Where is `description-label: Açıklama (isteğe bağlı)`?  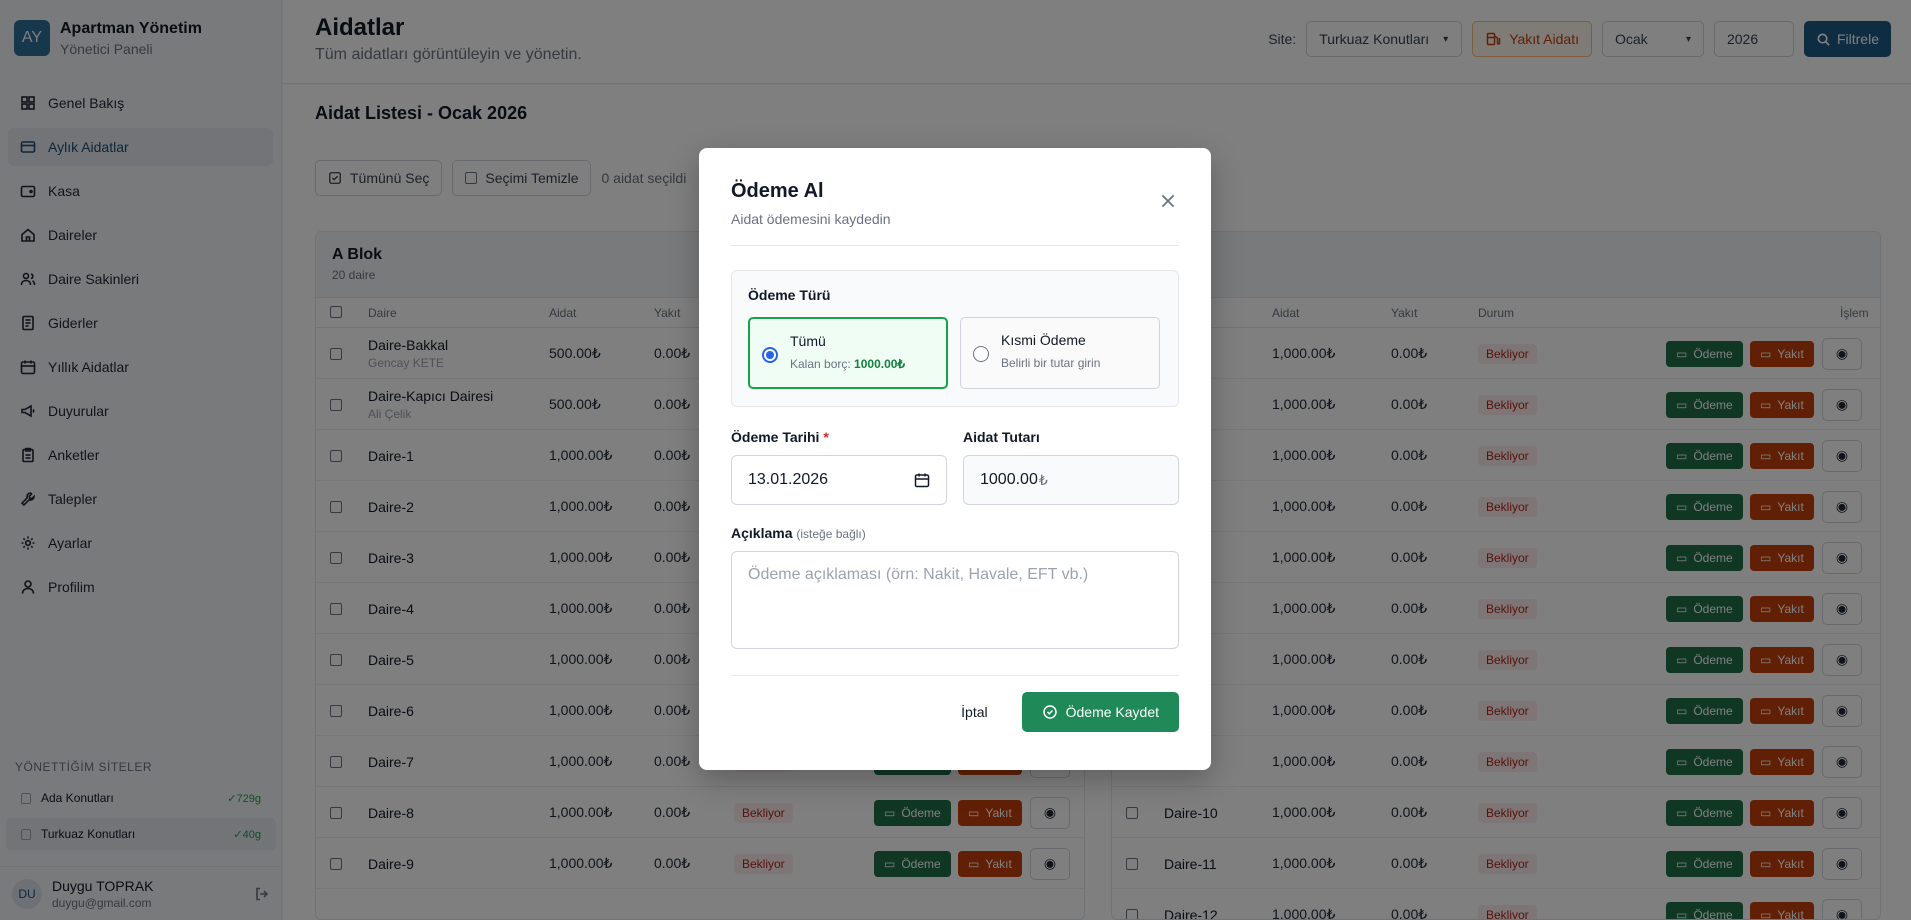
description-label: Açıklama (isteğe bağlı) is located at coordinates (798, 533).